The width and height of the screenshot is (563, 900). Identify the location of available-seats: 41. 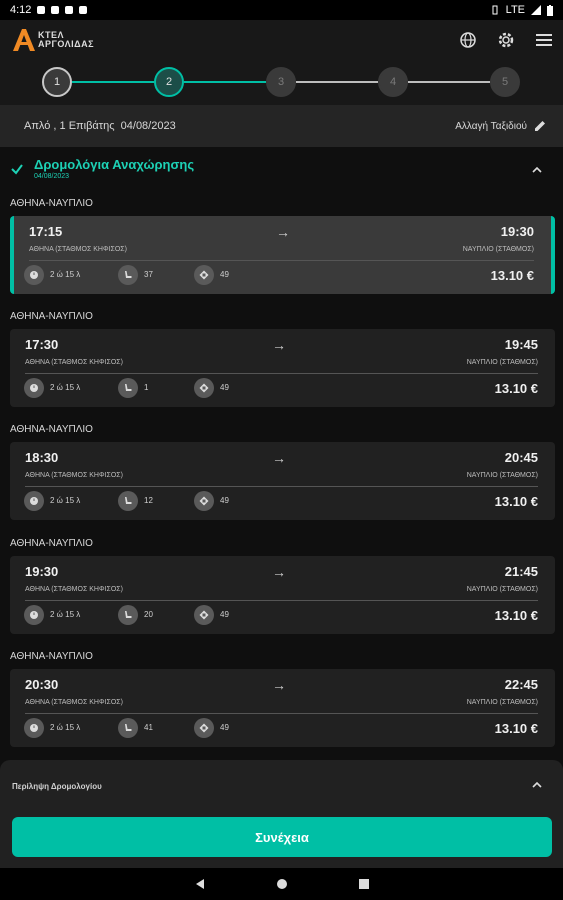
(148, 727).